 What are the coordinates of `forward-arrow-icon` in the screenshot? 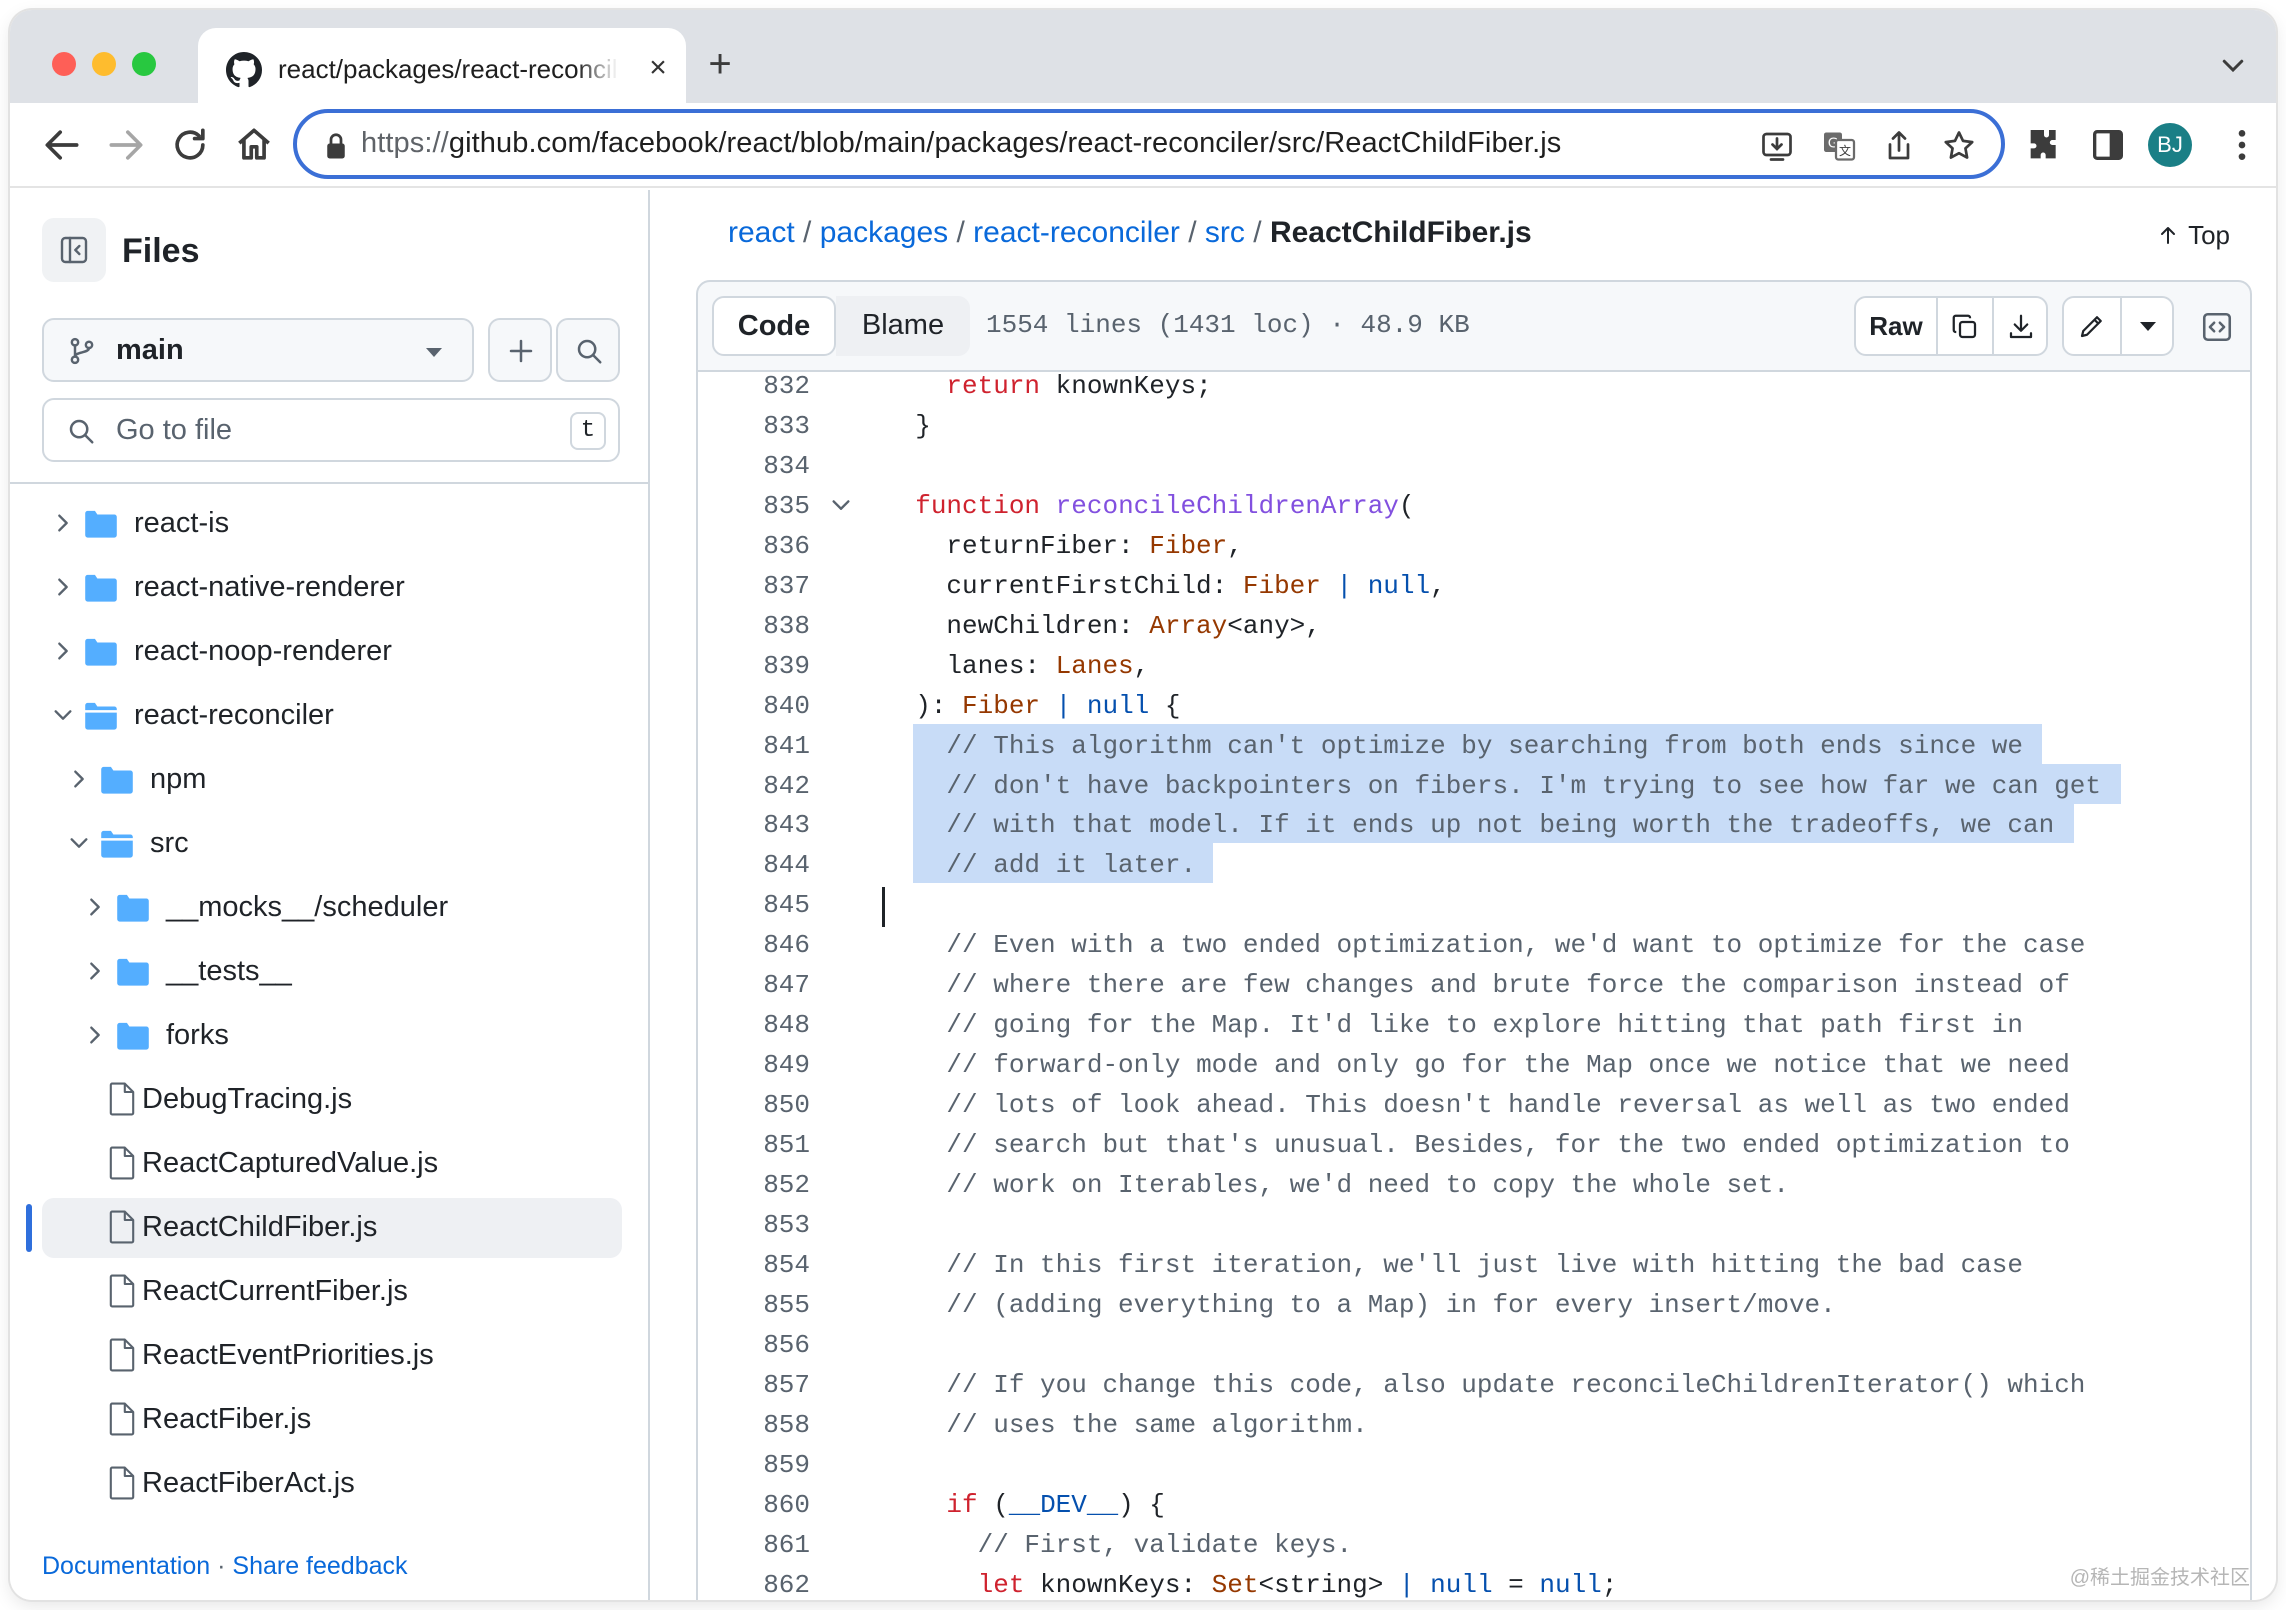 It's located at (126, 145).